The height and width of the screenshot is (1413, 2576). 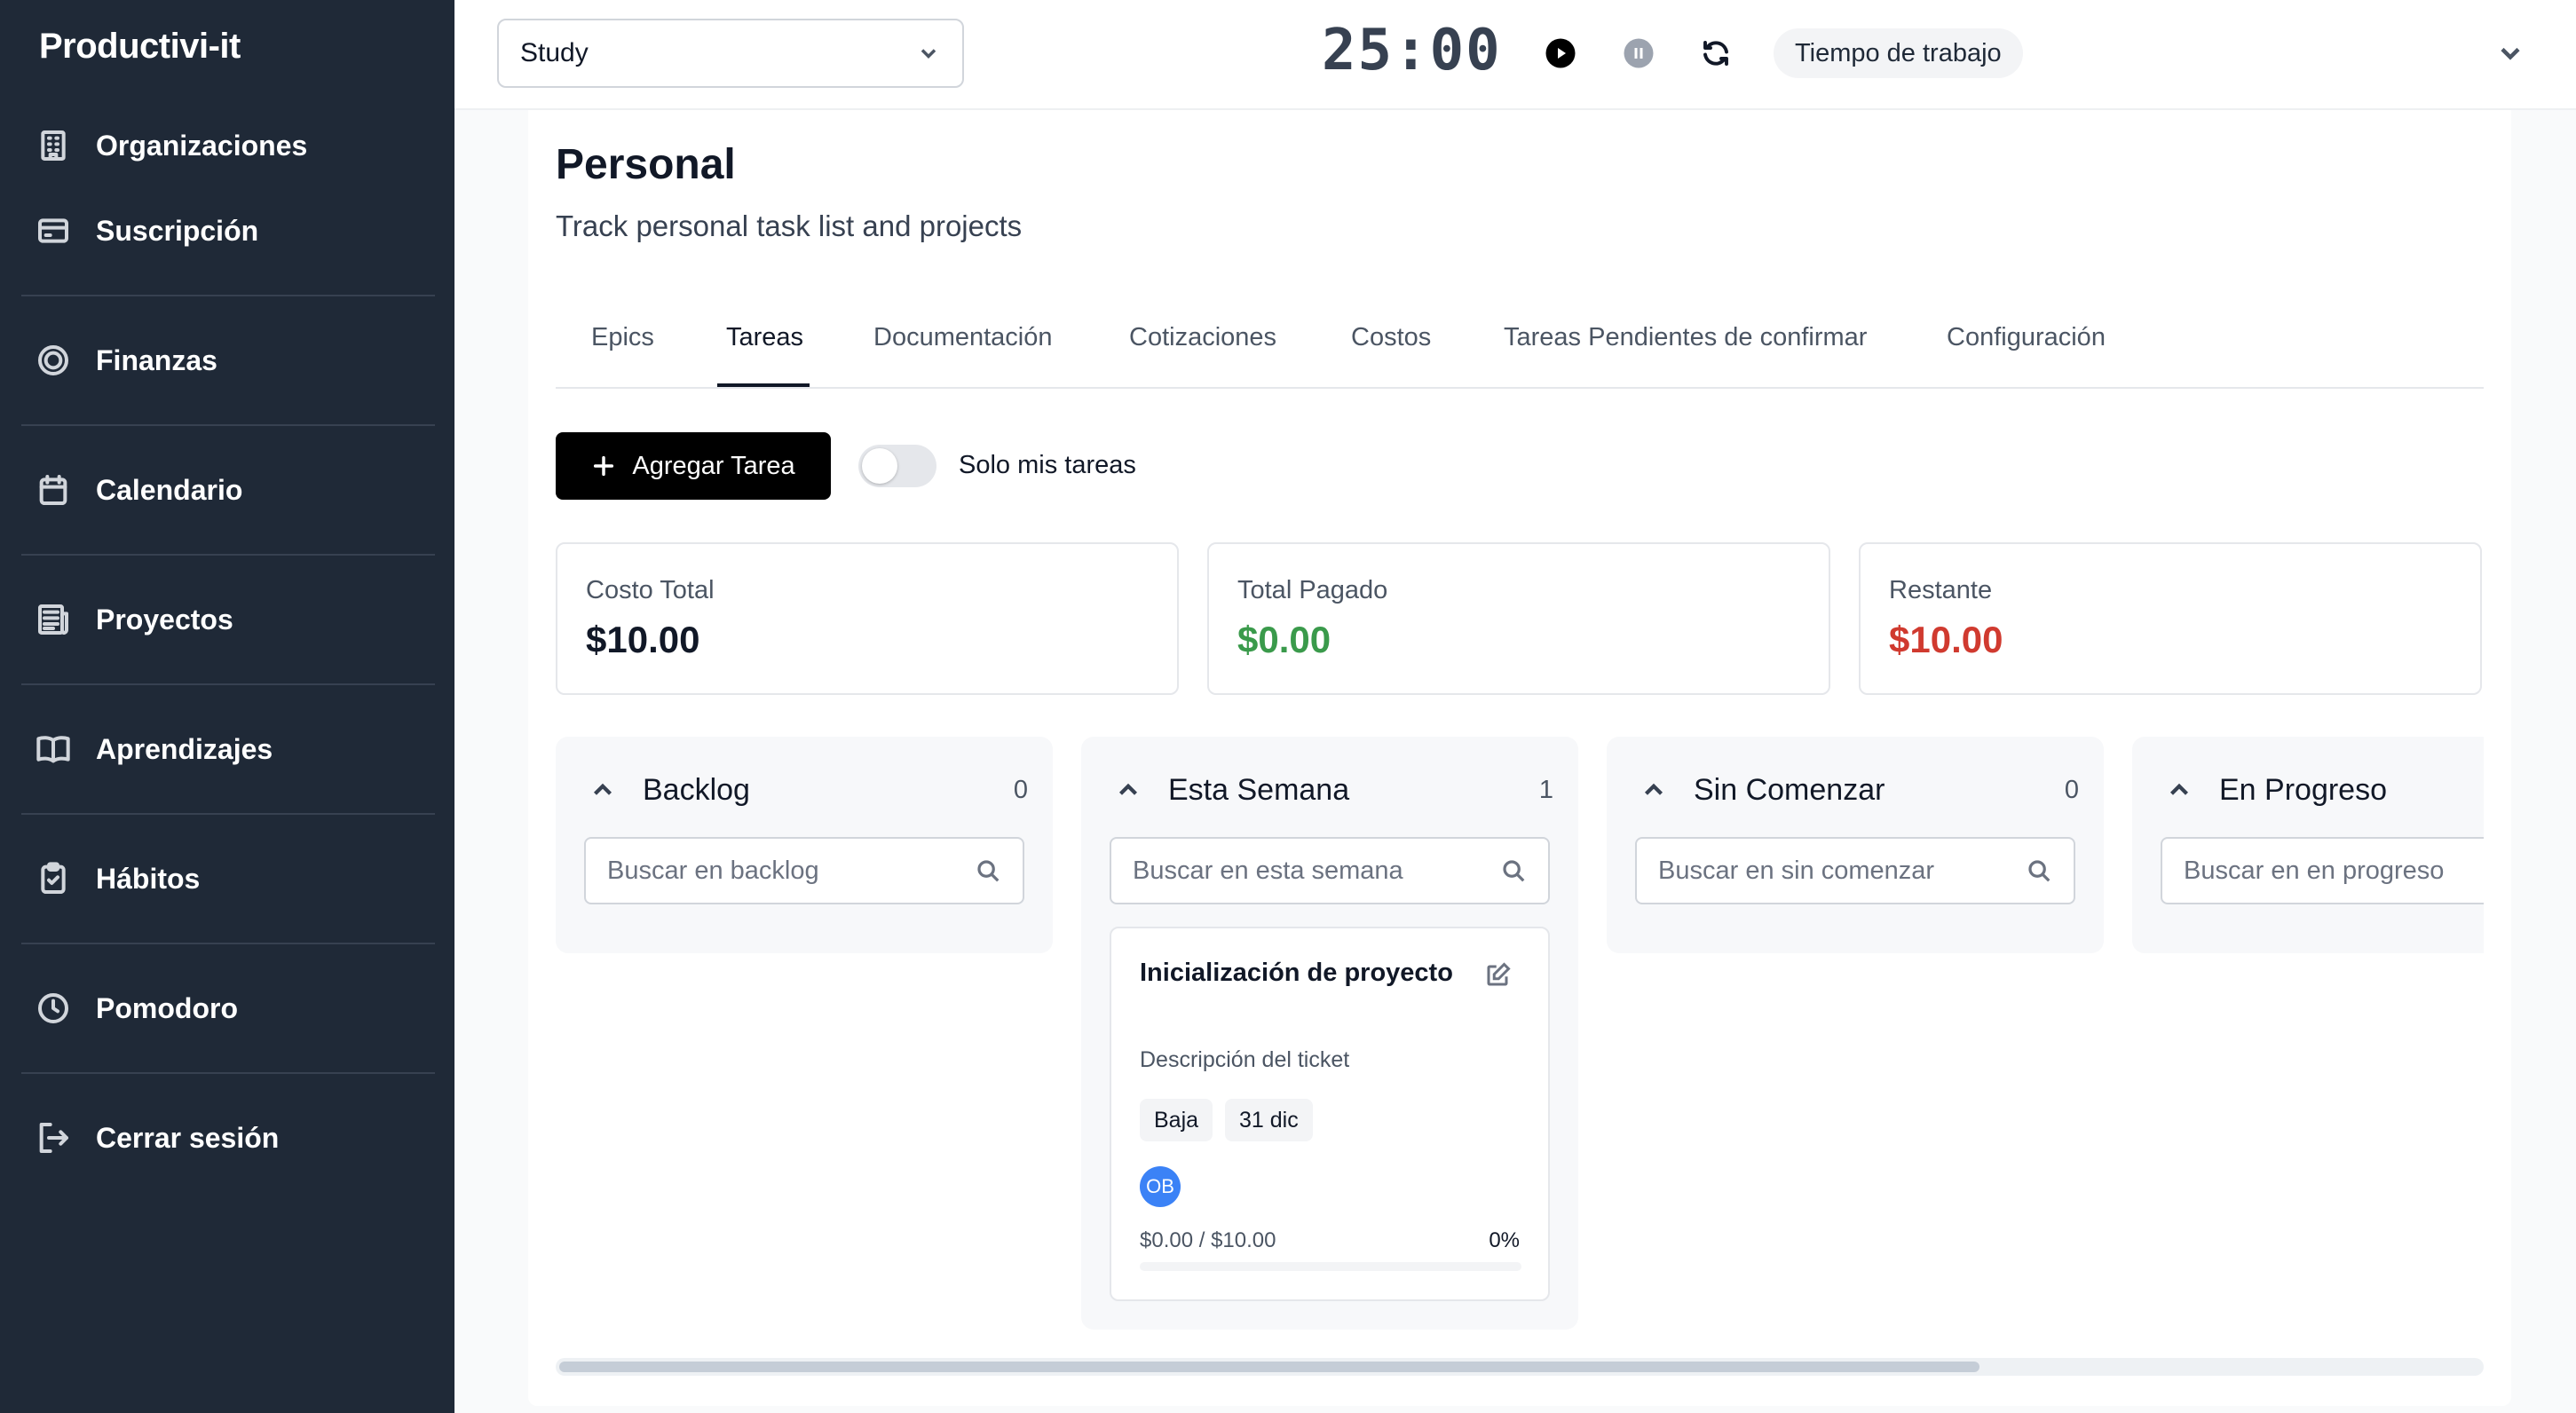 I want to click on column-title: Backlog, so click(x=696, y=789).